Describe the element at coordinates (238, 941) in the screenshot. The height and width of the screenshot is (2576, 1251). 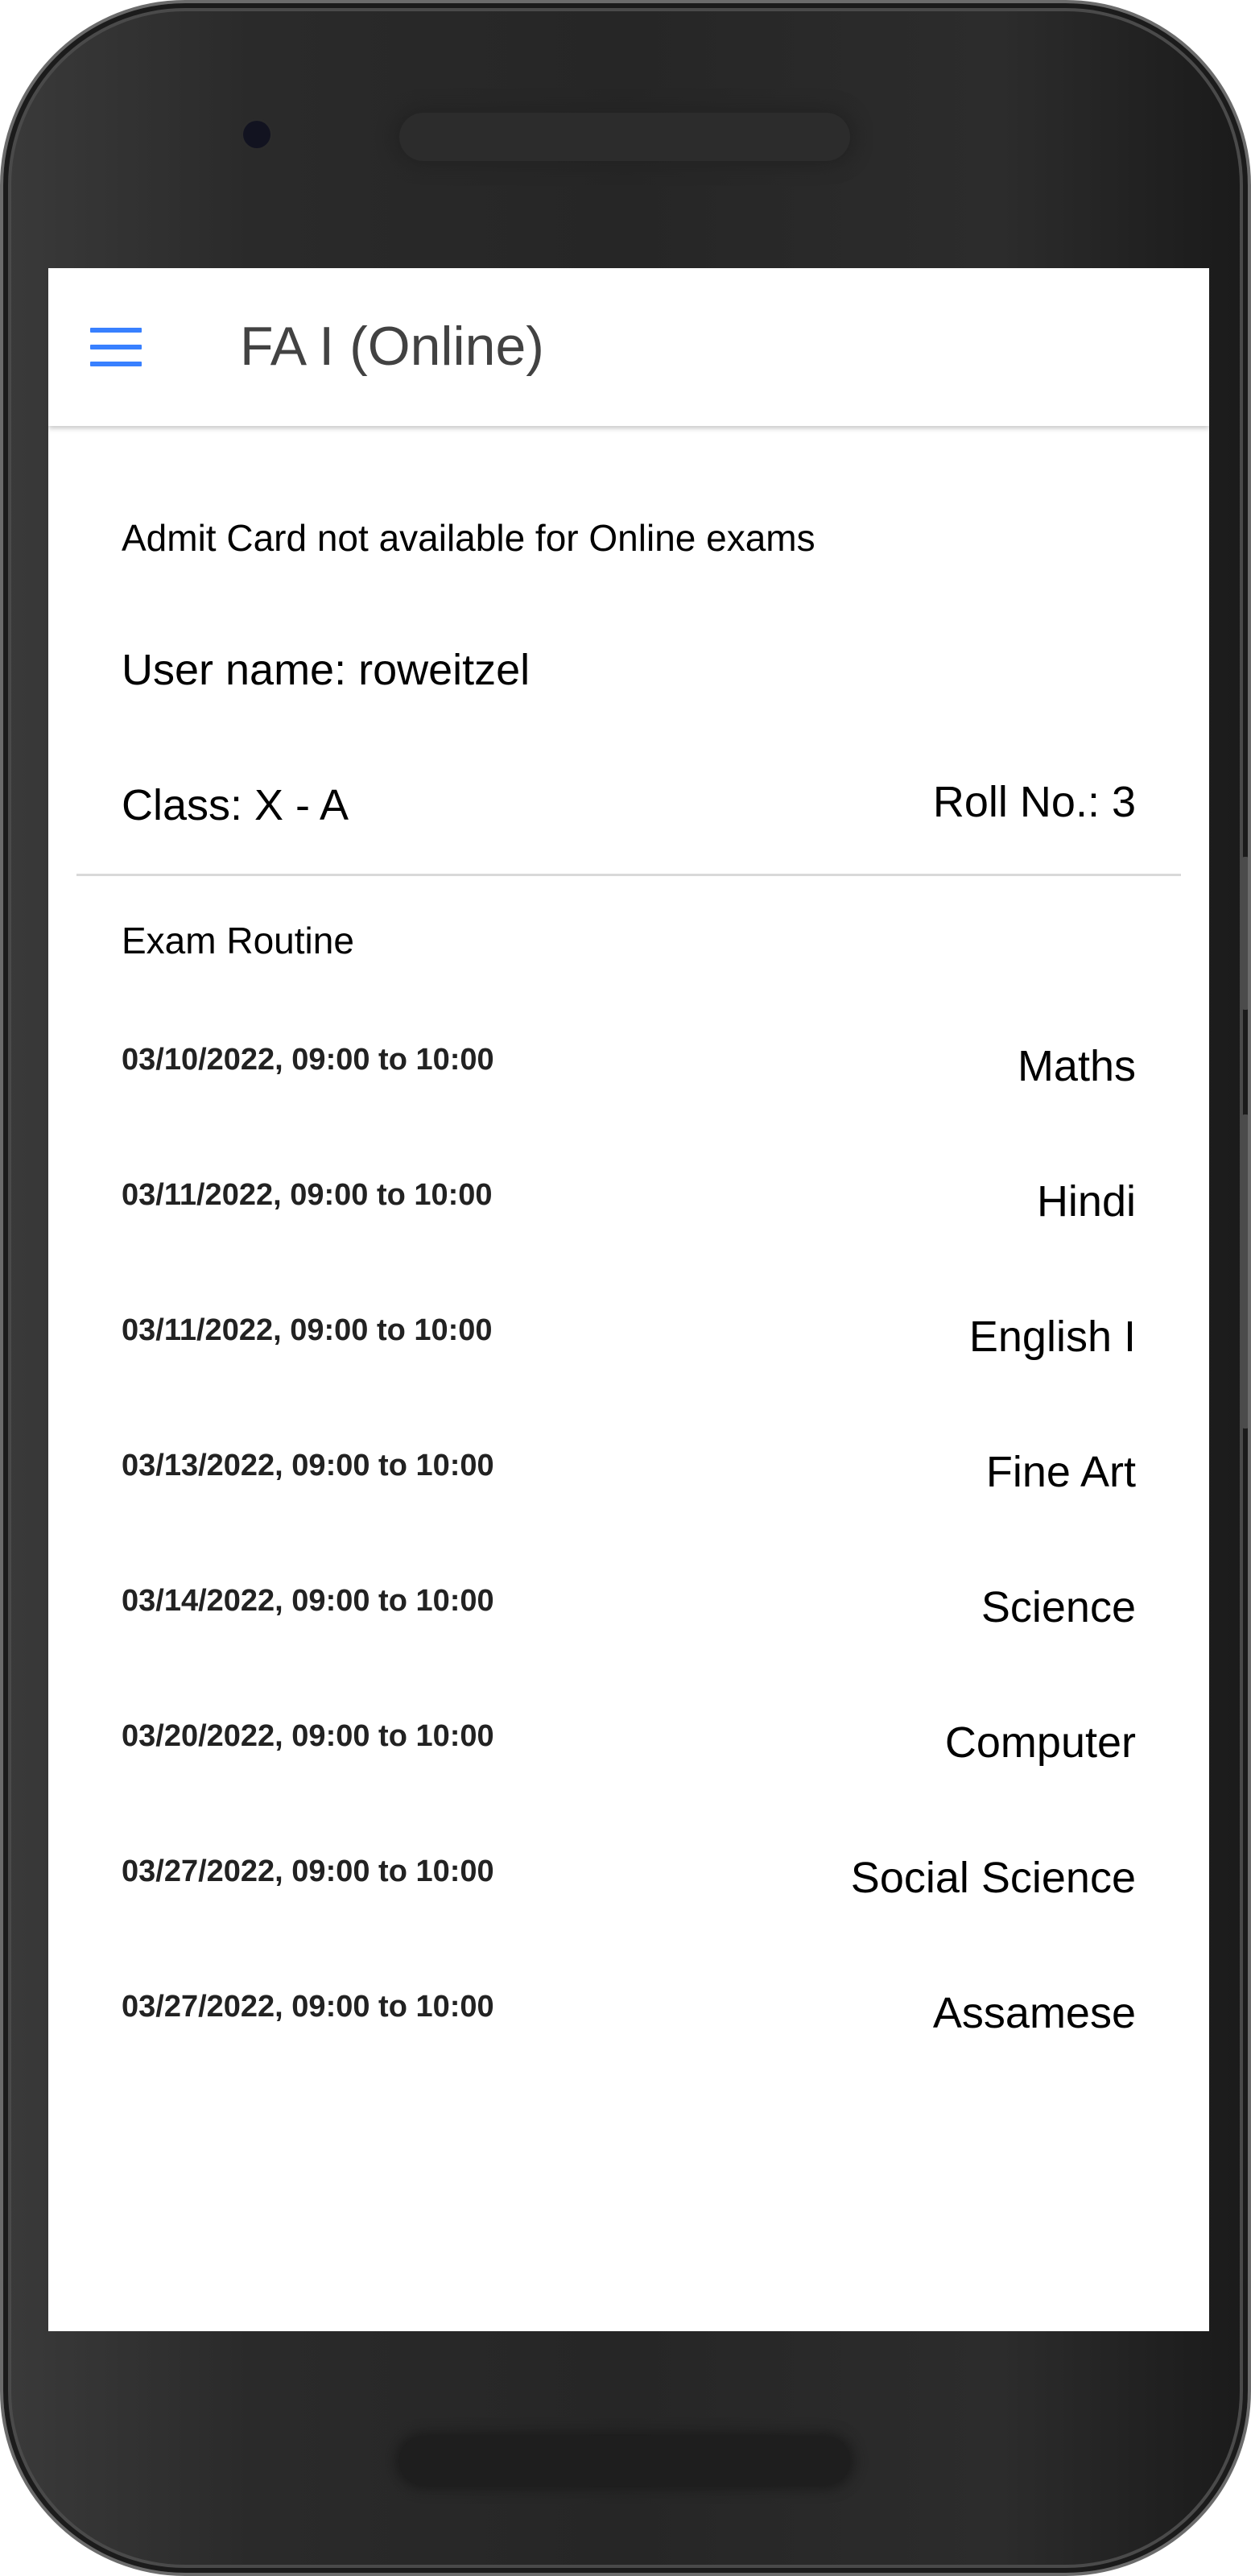
I see `exam-routine-heading: Exam Routine` at that location.